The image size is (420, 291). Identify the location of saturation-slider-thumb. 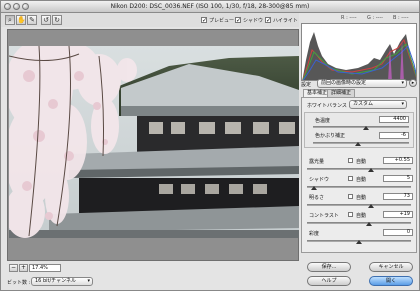
(359, 242).